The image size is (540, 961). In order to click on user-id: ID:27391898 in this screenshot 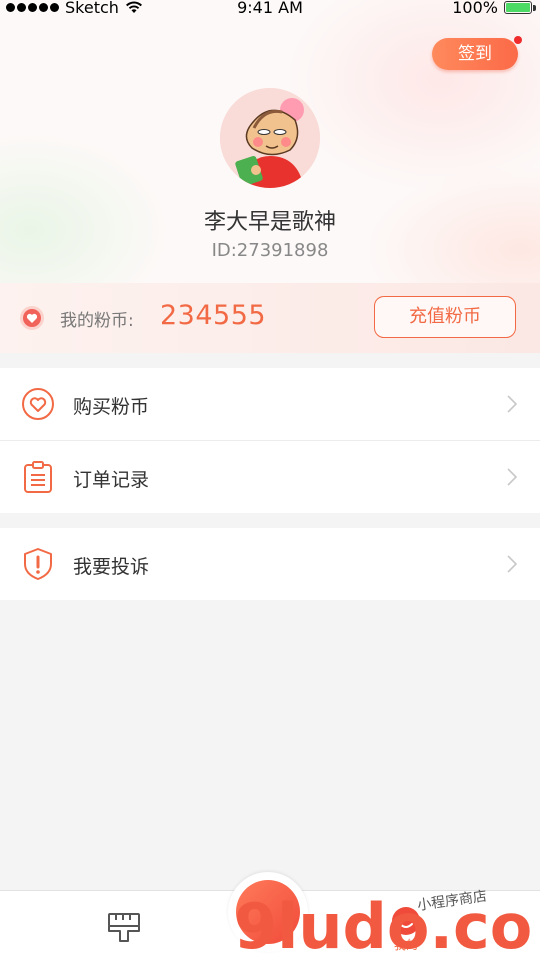, I will do `click(270, 250)`.